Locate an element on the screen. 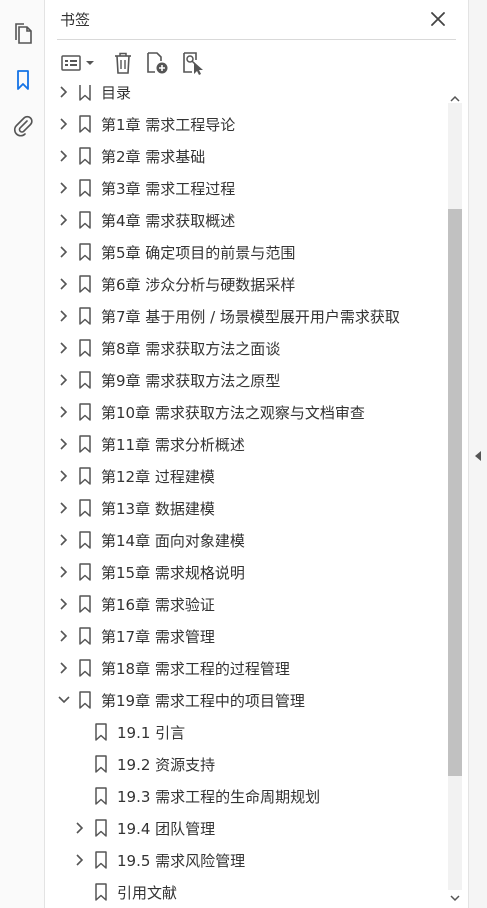 The image size is (487, 908). bookmark-label: 第8章 需求获取方法之面谈 is located at coordinates (191, 349).